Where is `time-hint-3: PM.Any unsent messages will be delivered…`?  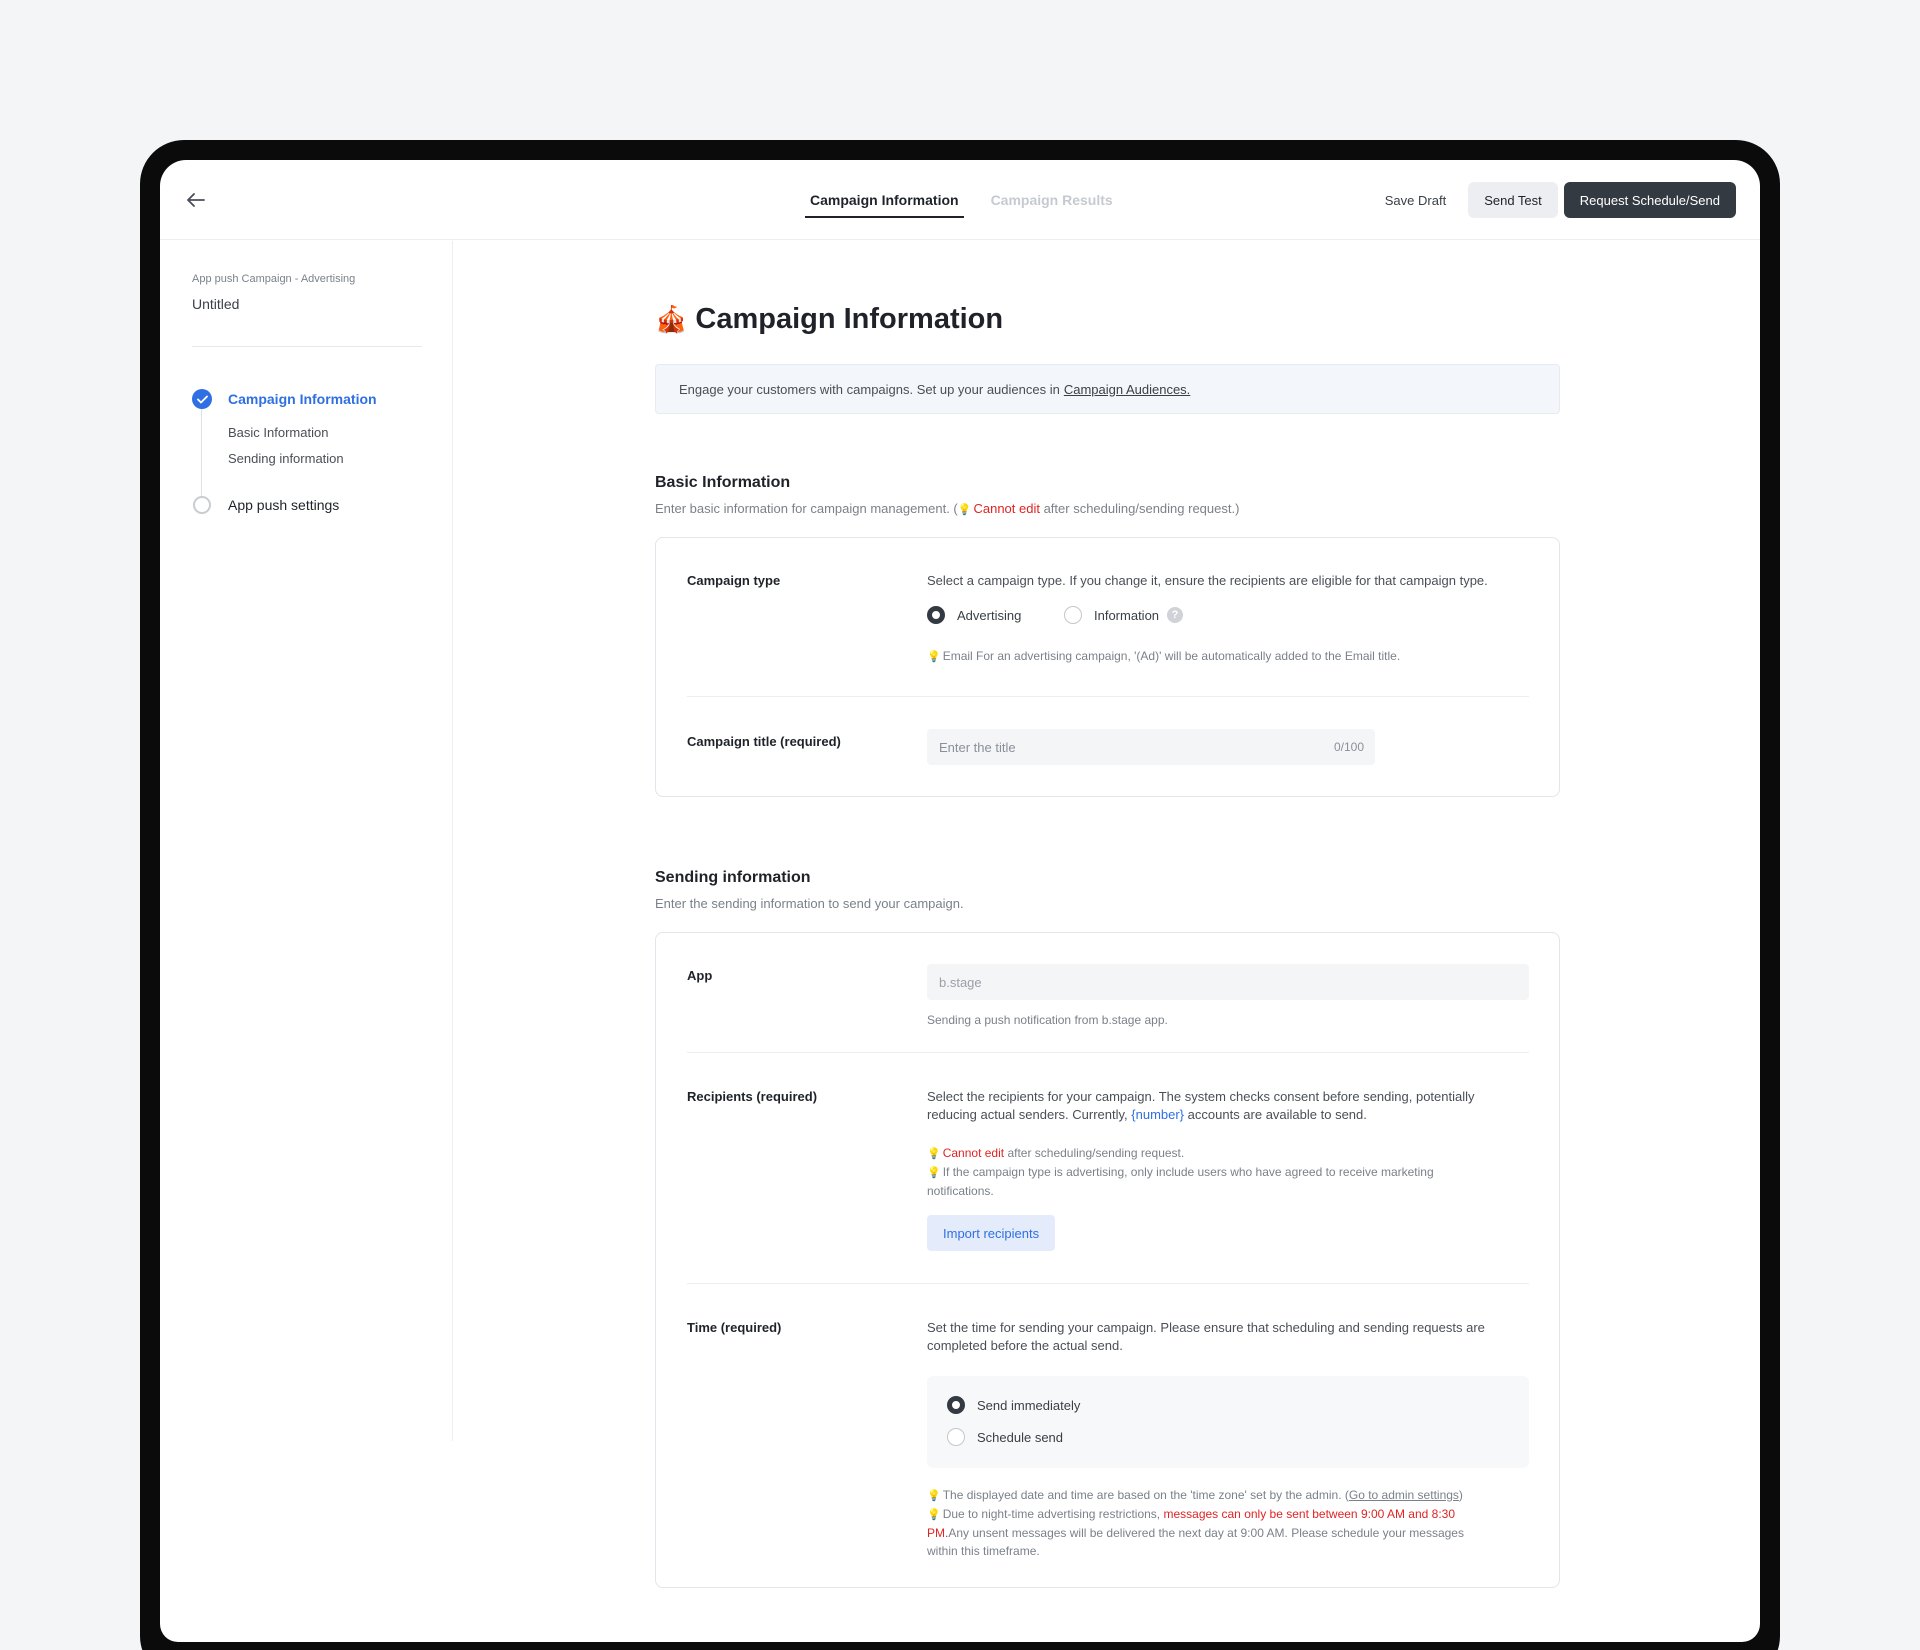 time-hint-3: PM.Any unsent messages will be delivered… is located at coordinates (1227, 1533).